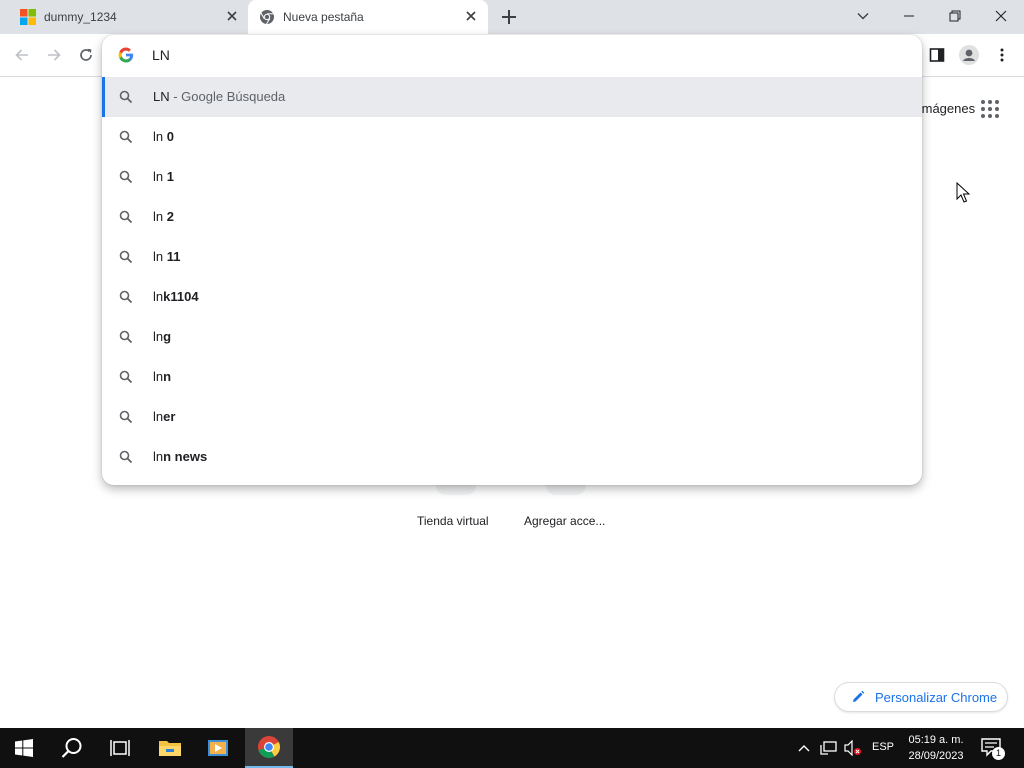 The height and width of the screenshot is (768, 1024). I want to click on reload-icon, so click(86, 54).